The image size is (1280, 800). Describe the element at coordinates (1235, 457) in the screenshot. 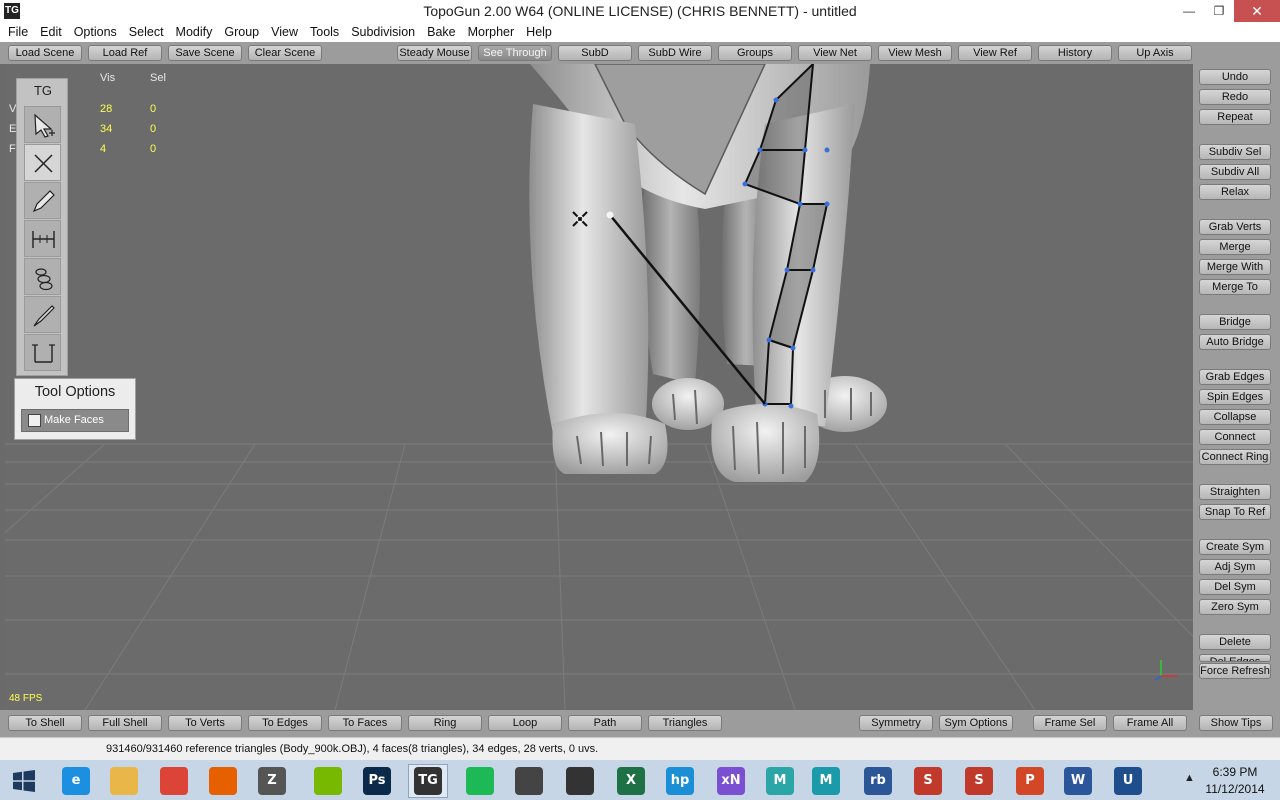

I see `connect-ring-button: Connect Ring` at that location.